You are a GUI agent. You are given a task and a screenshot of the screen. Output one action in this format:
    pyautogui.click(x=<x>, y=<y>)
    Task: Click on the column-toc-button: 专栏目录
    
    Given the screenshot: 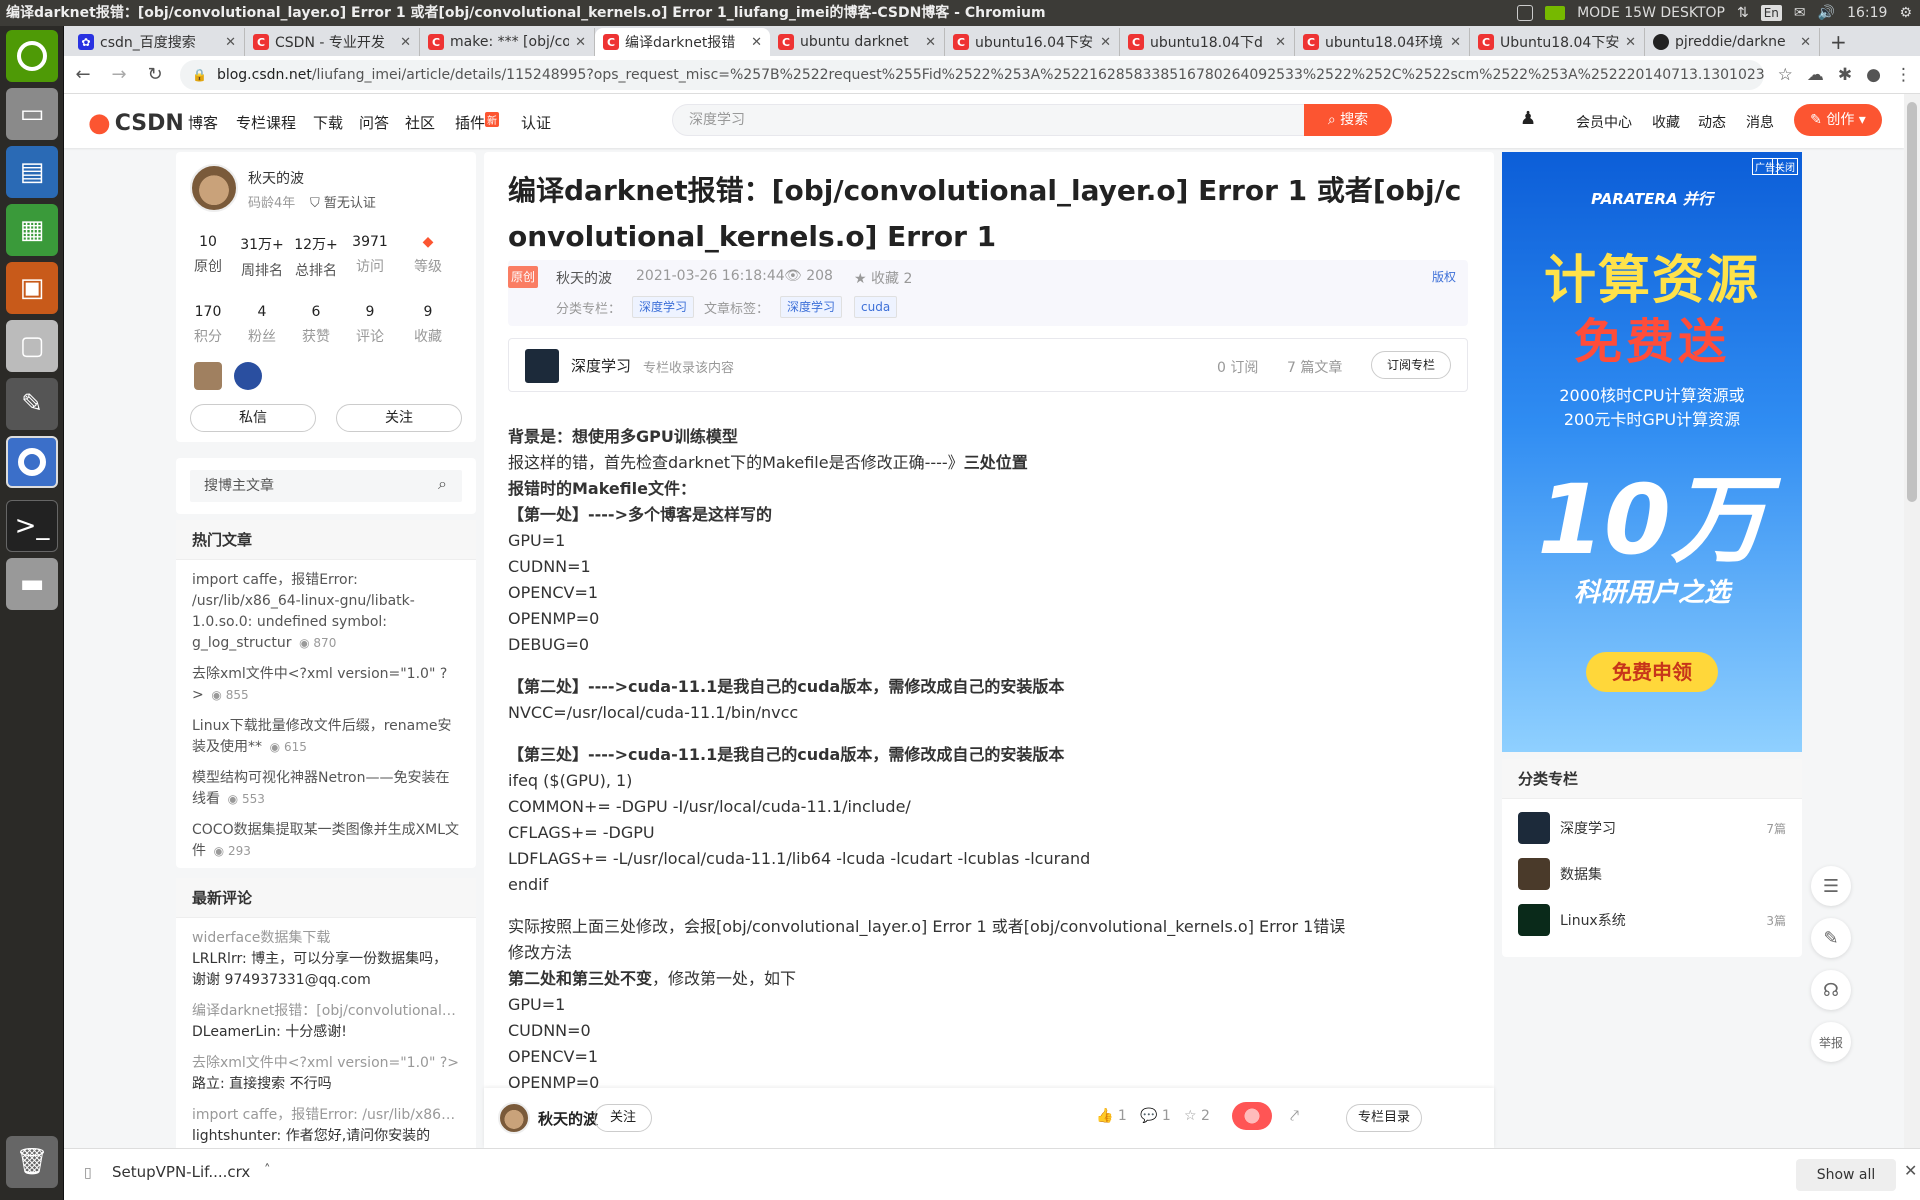 What is the action you would take?
    pyautogui.click(x=1384, y=1118)
    